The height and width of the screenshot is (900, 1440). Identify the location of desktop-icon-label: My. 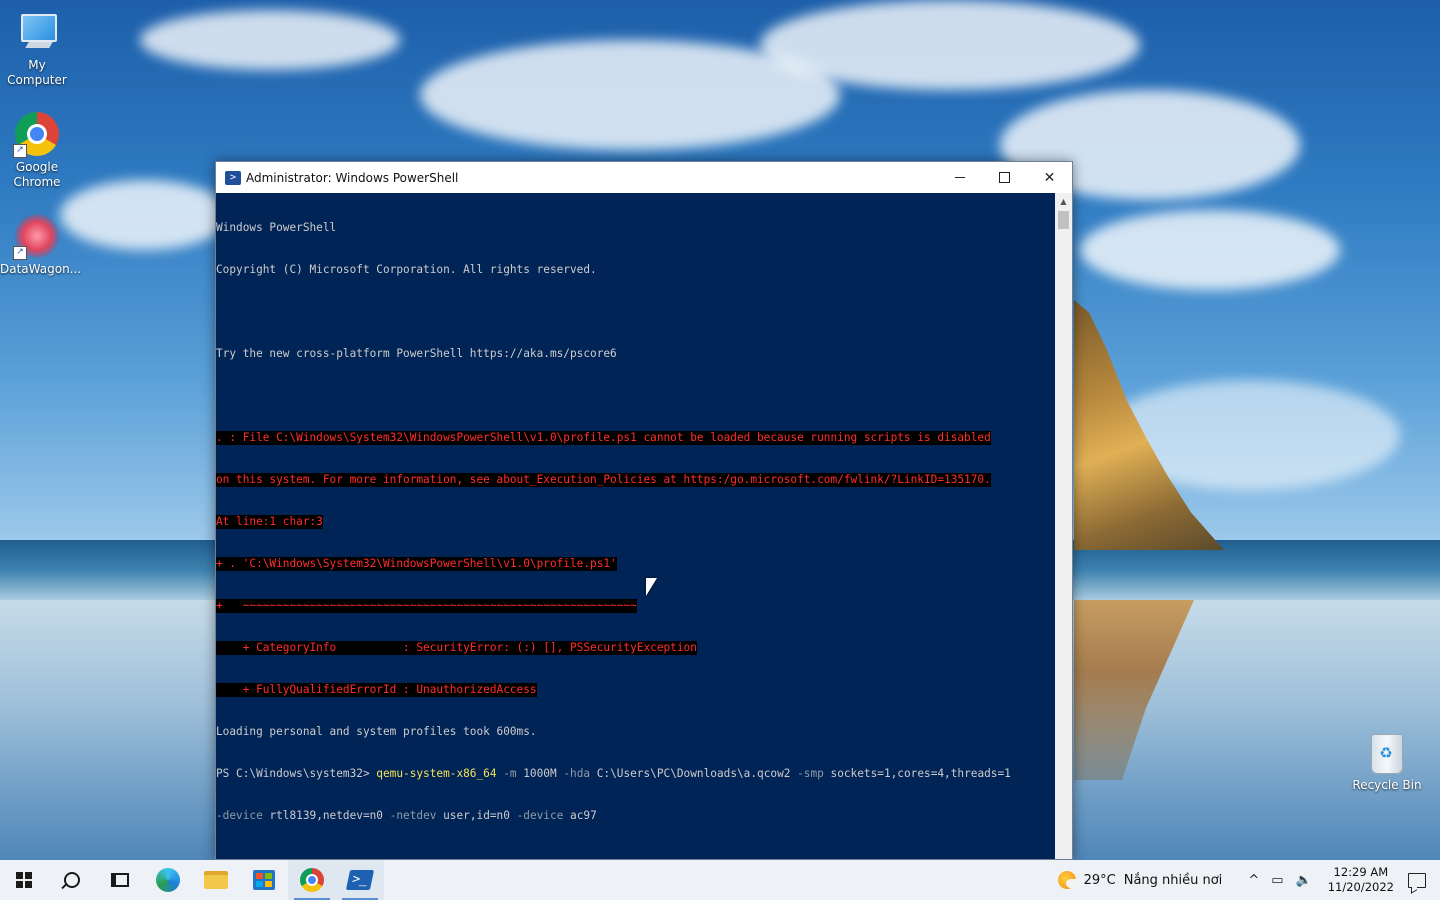
(37, 65).